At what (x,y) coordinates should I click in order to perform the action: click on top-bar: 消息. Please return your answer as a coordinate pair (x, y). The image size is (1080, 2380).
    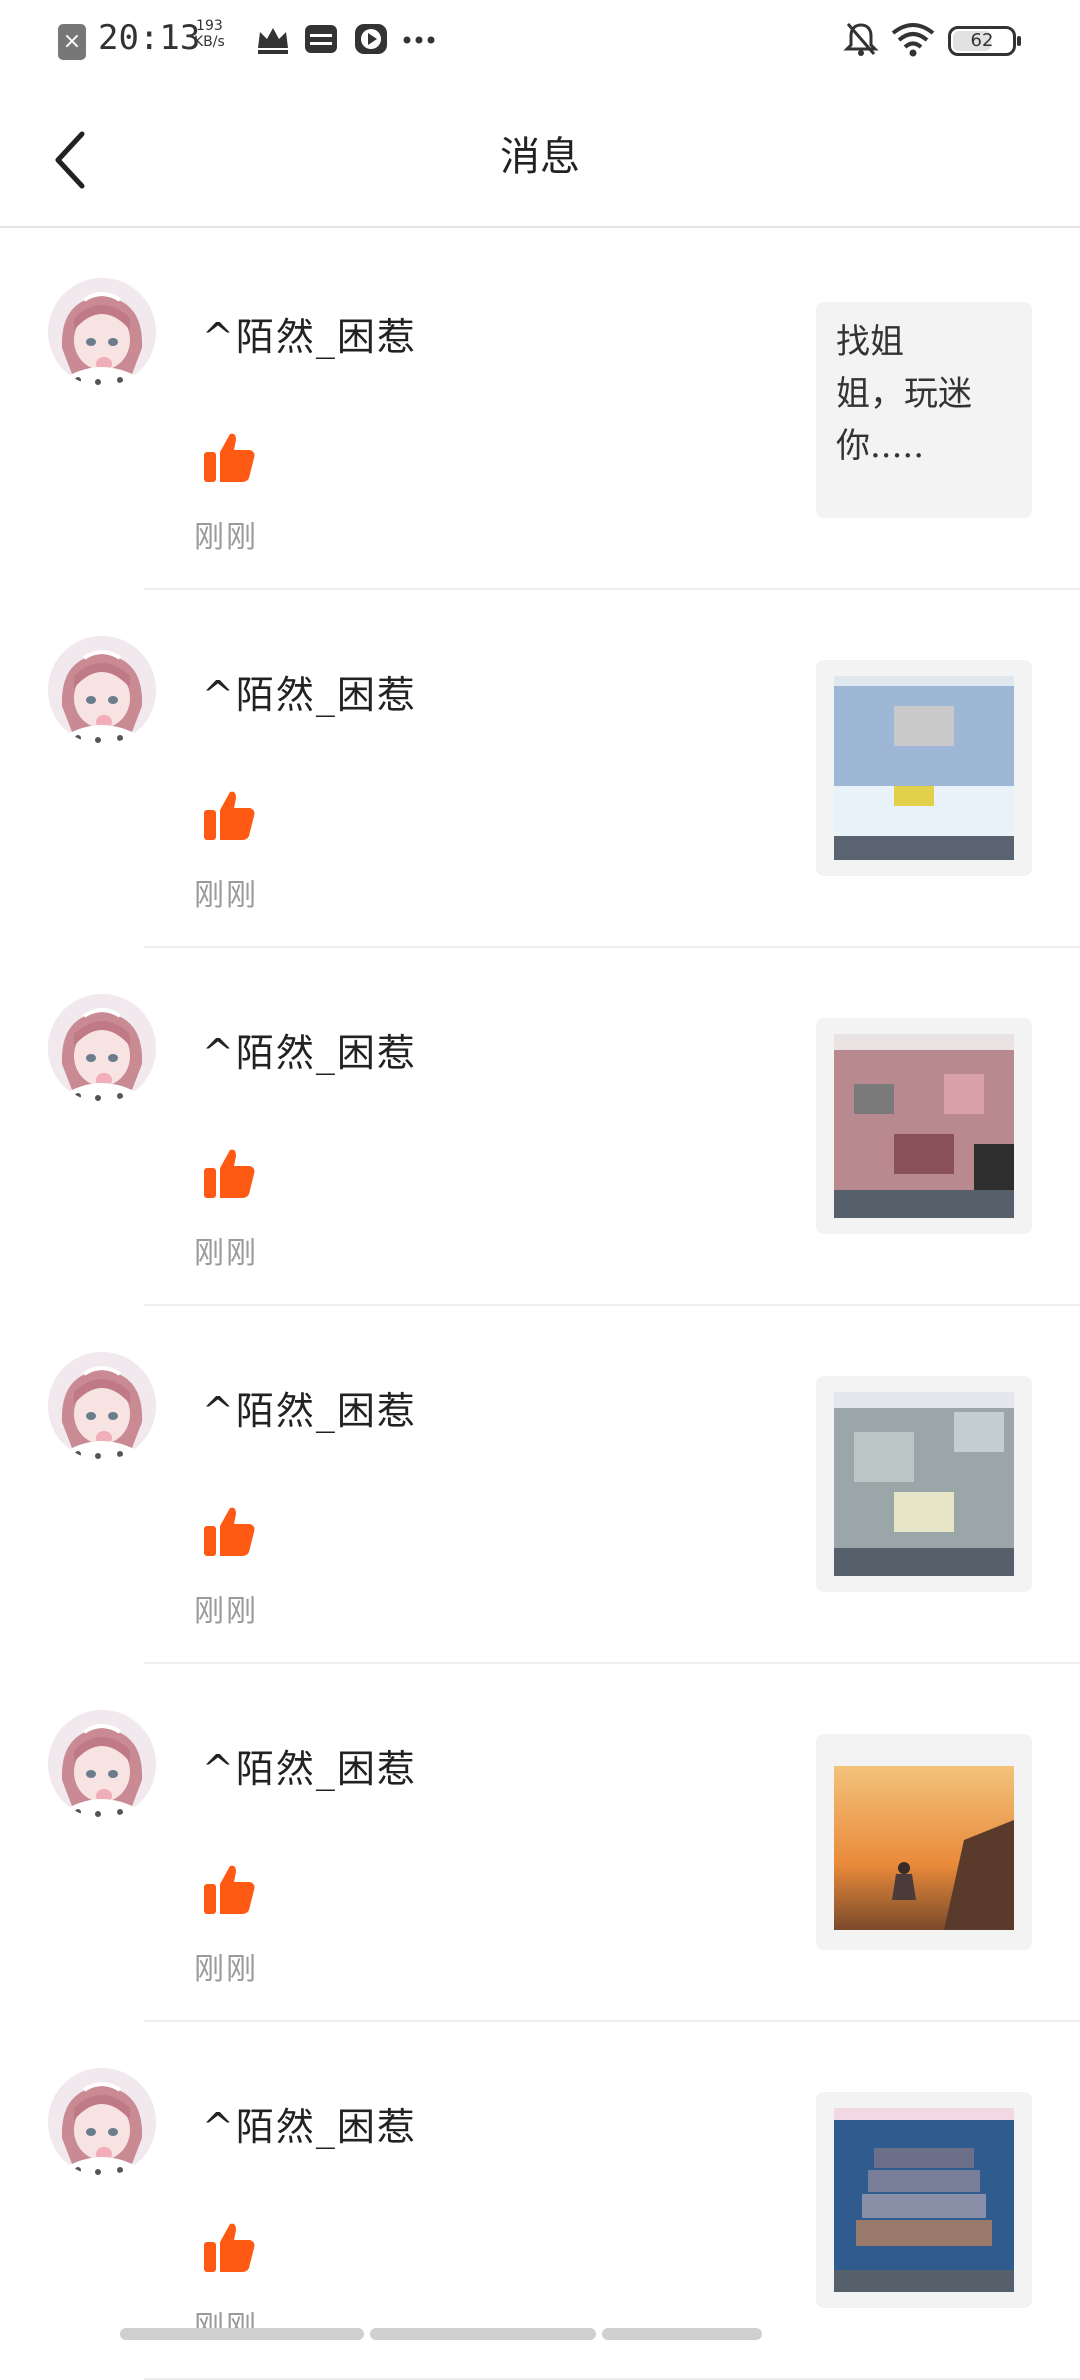
    Looking at the image, I should click on (540, 156).